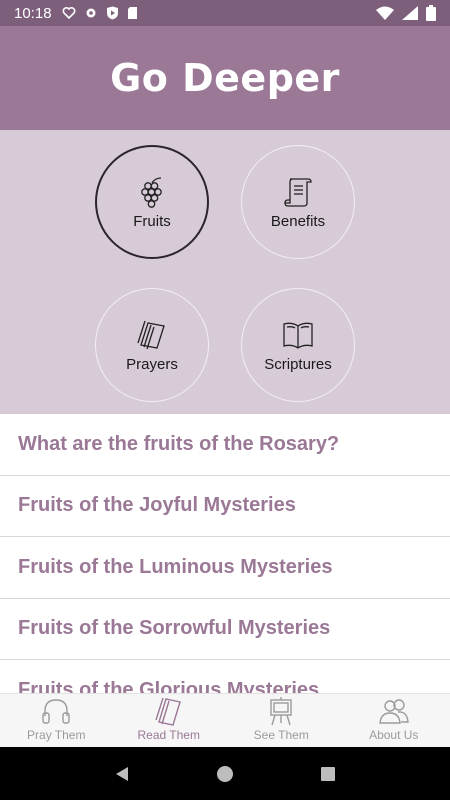 The image size is (450, 800). What do you see at coordinates (151, 334) in the screenshot?
I see `prayer-booklet-icon` at bounding box center [151, 334].